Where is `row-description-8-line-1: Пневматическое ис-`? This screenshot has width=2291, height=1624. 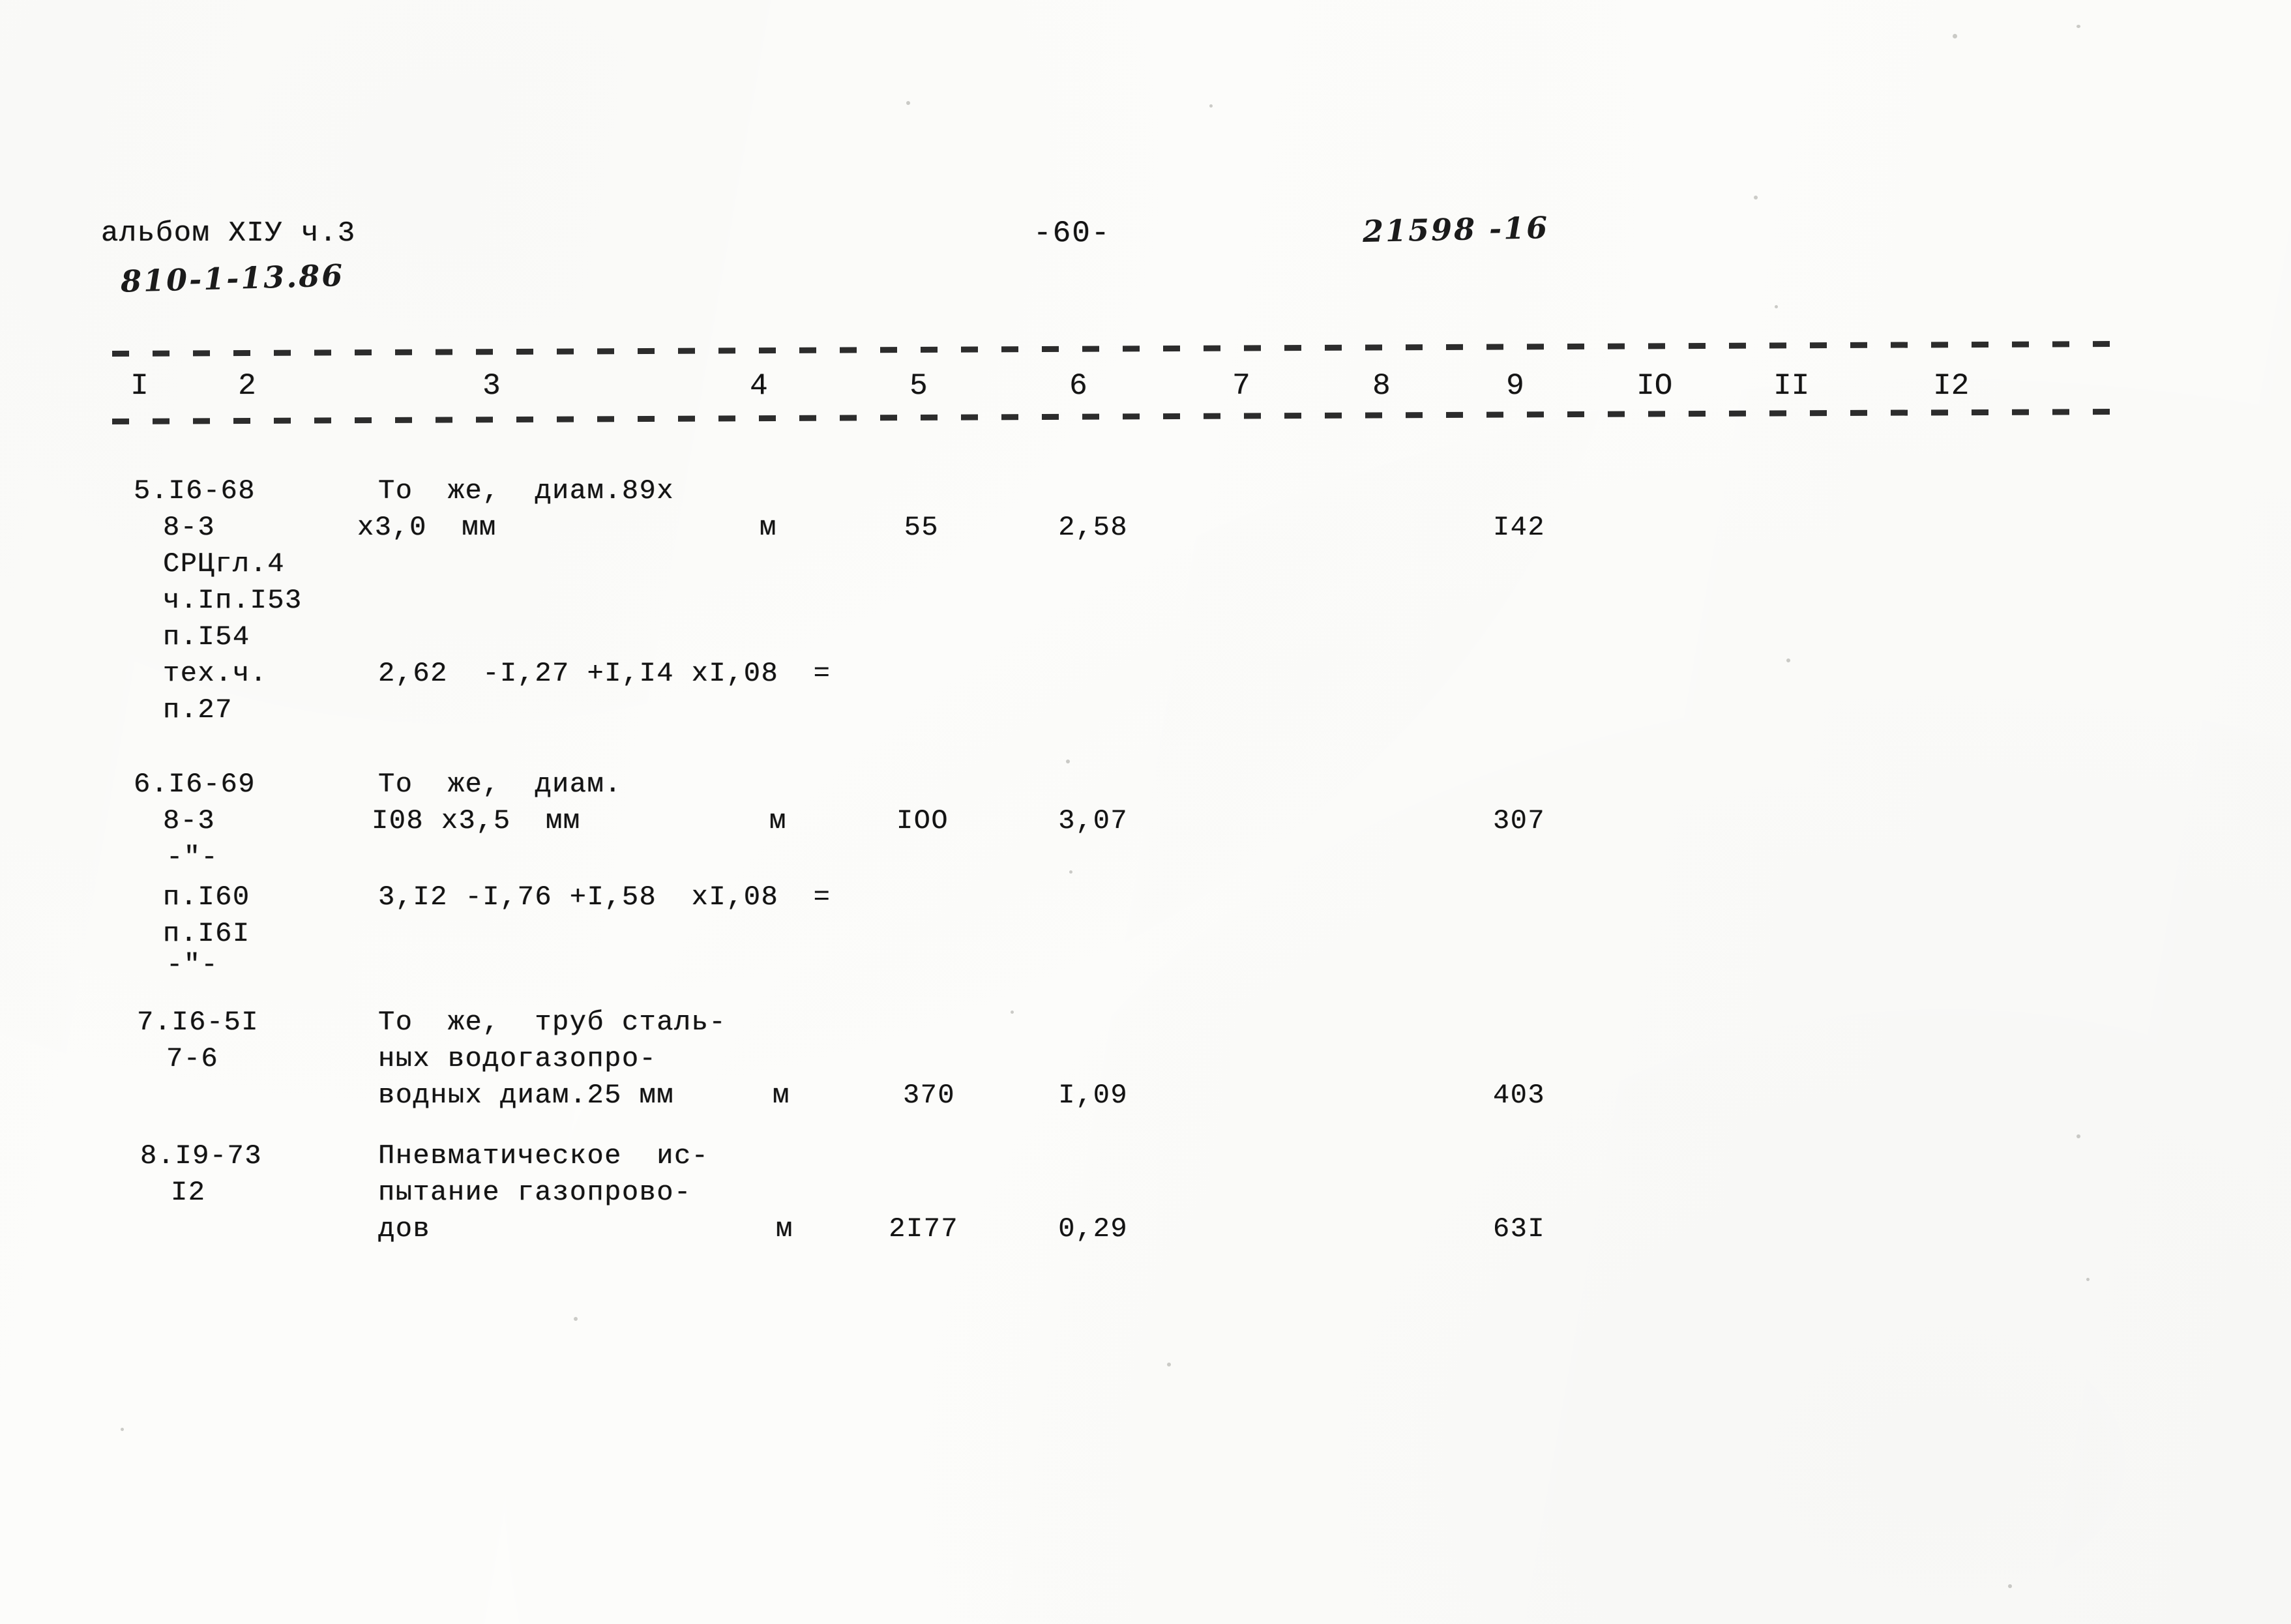
row-description-8-line-1: Пневматическое ис- is located at coordinates (543, 1156).